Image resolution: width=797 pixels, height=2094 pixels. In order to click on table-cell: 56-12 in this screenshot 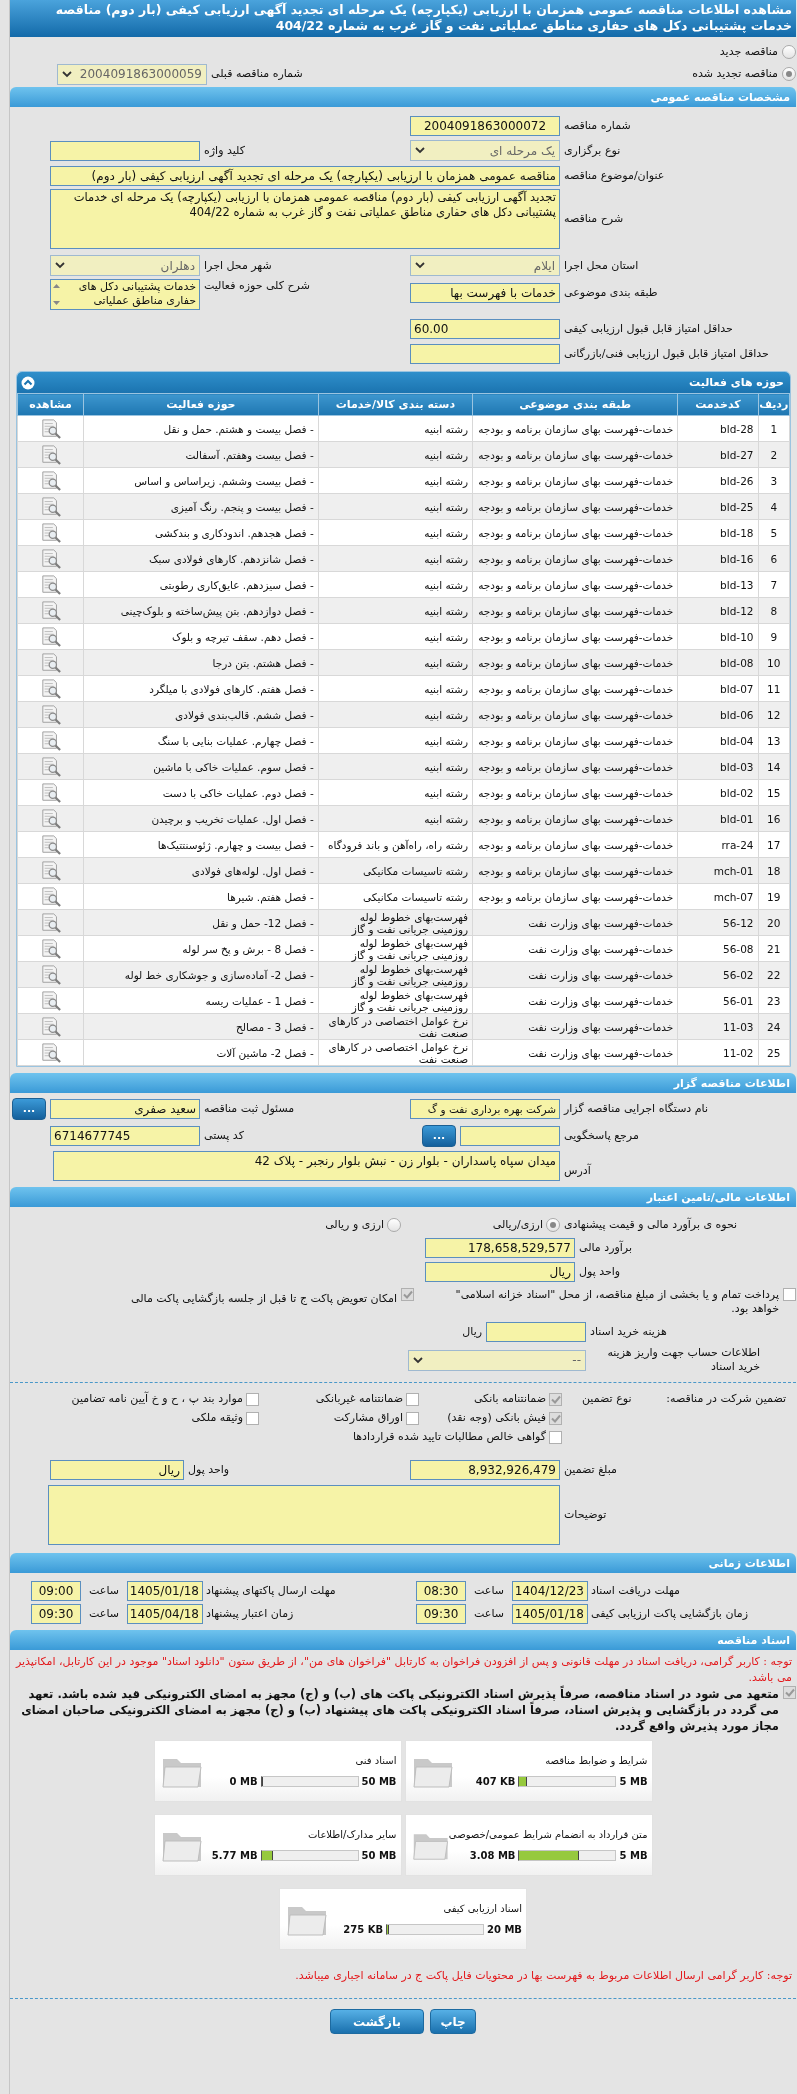, I will do `click(717, 922)`.